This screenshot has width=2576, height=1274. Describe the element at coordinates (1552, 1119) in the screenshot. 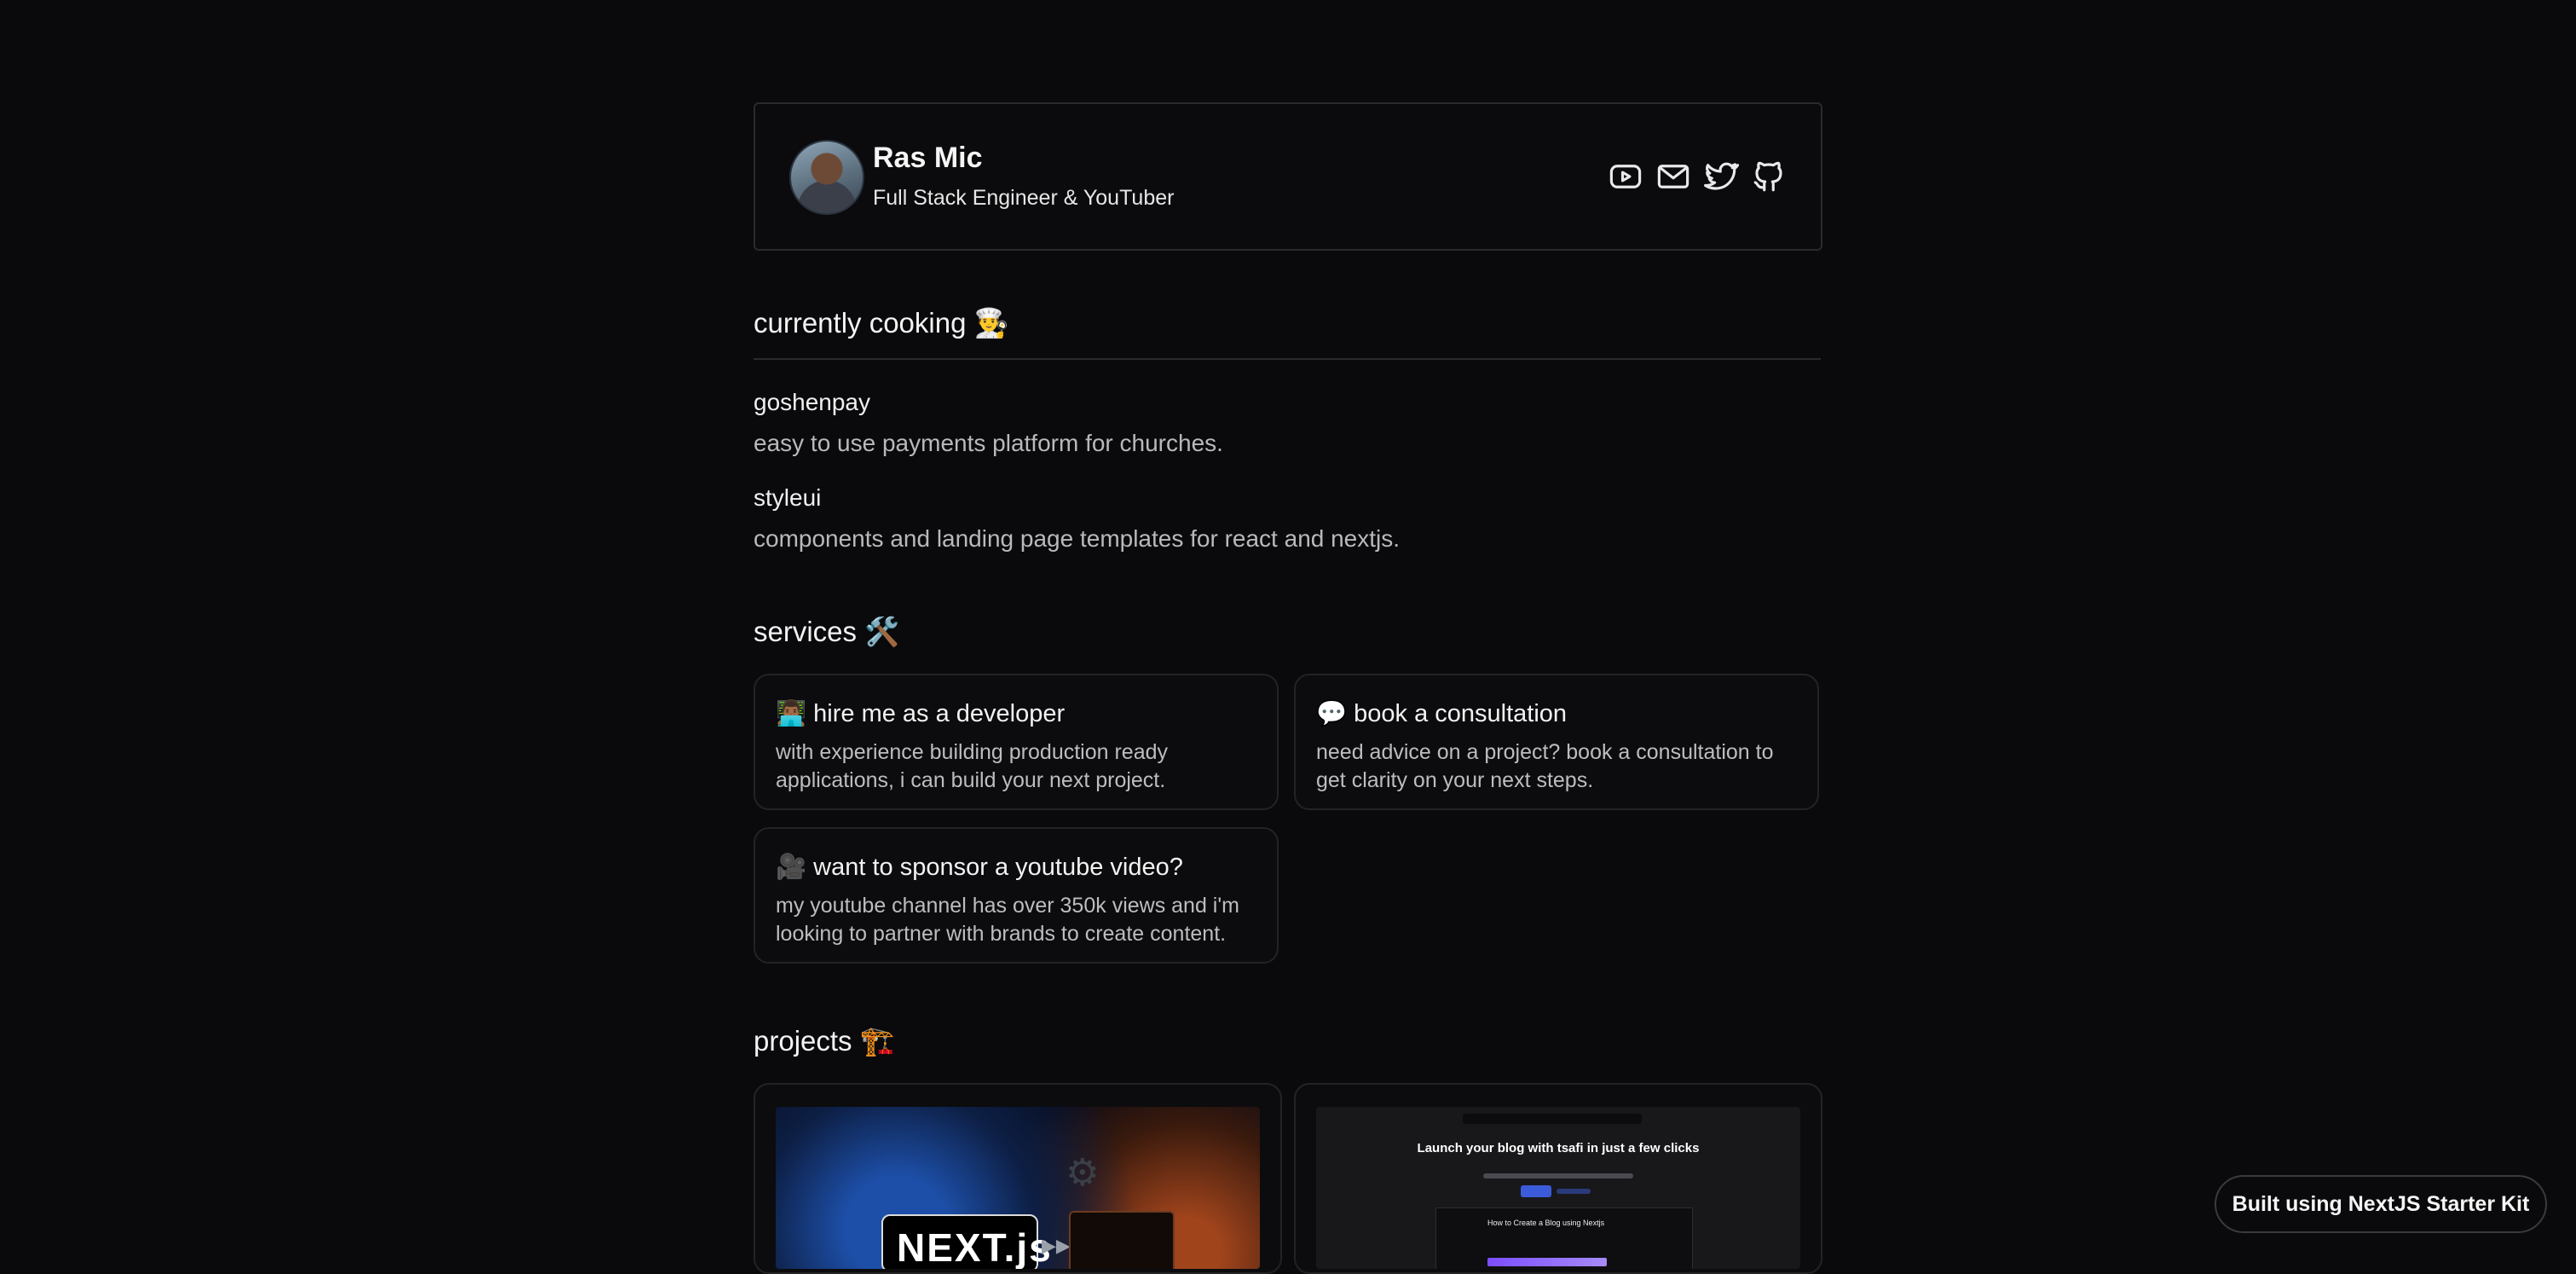

I see `thumbnail-navbar` at that location.